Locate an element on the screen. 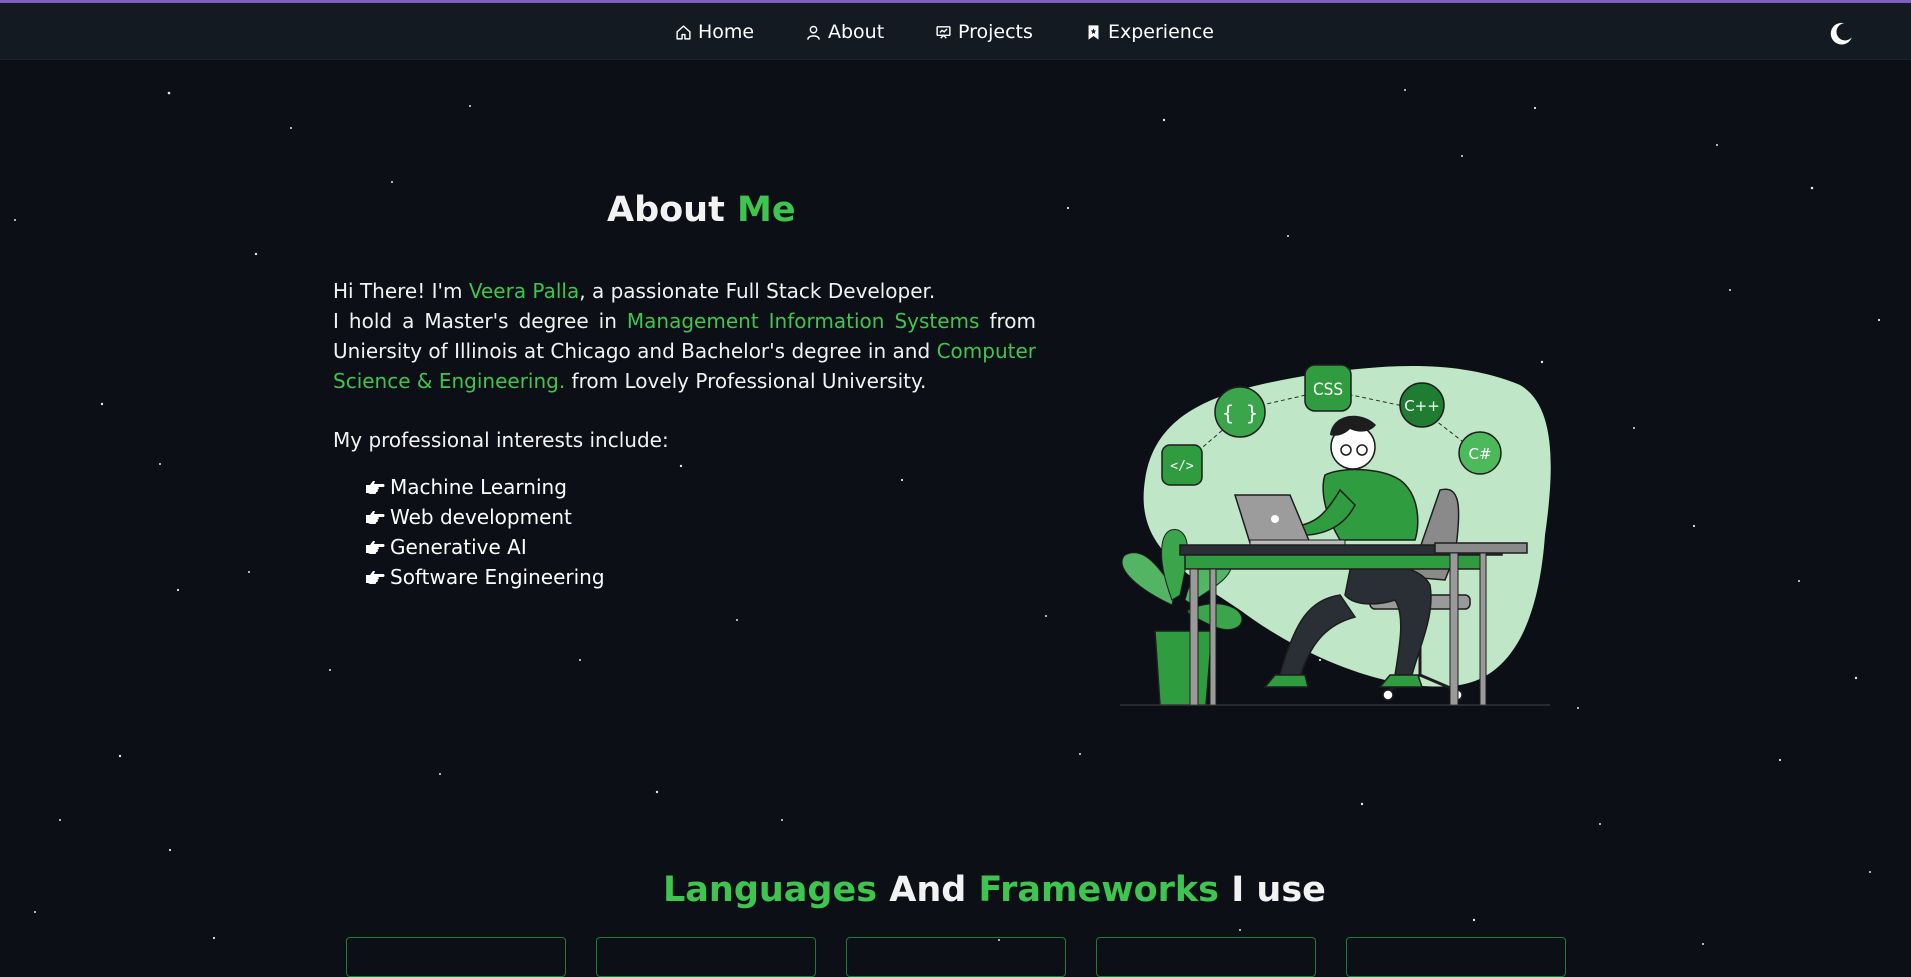  developer-illustration: { } CSS C++ </> C# is located at coordinates (1335, 535).